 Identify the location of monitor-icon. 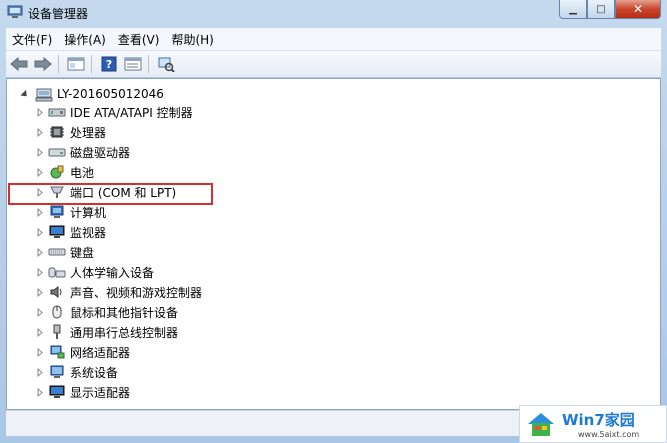
(57, 232).